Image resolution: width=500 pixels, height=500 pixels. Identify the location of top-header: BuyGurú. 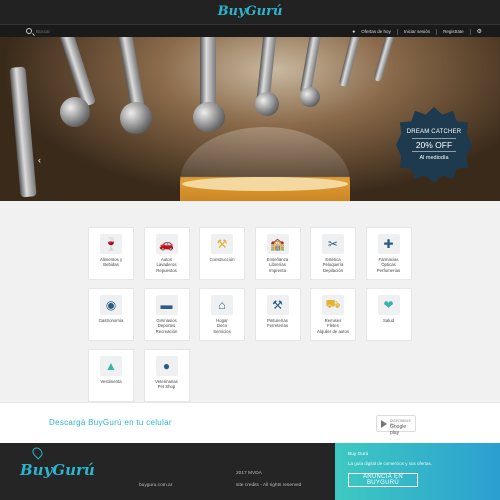
(250, 12).